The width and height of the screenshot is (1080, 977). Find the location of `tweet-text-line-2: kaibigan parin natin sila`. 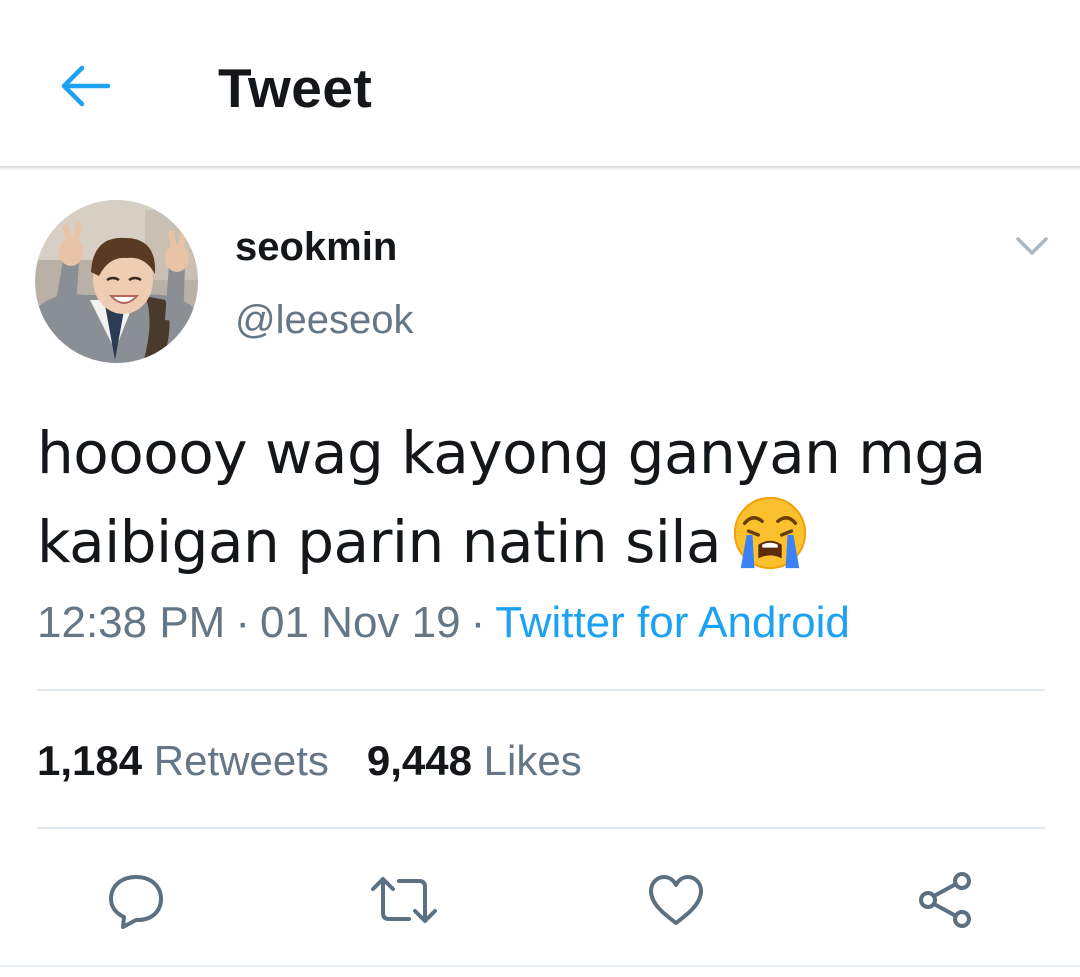

tweet-text-line-2: kaibigan parin natin sila is located at coordinates (542, 538).